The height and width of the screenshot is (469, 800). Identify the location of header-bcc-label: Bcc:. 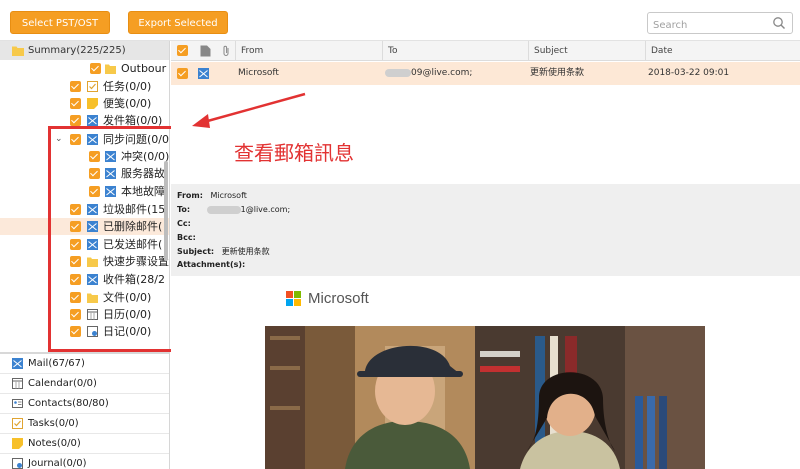
(186, 237).